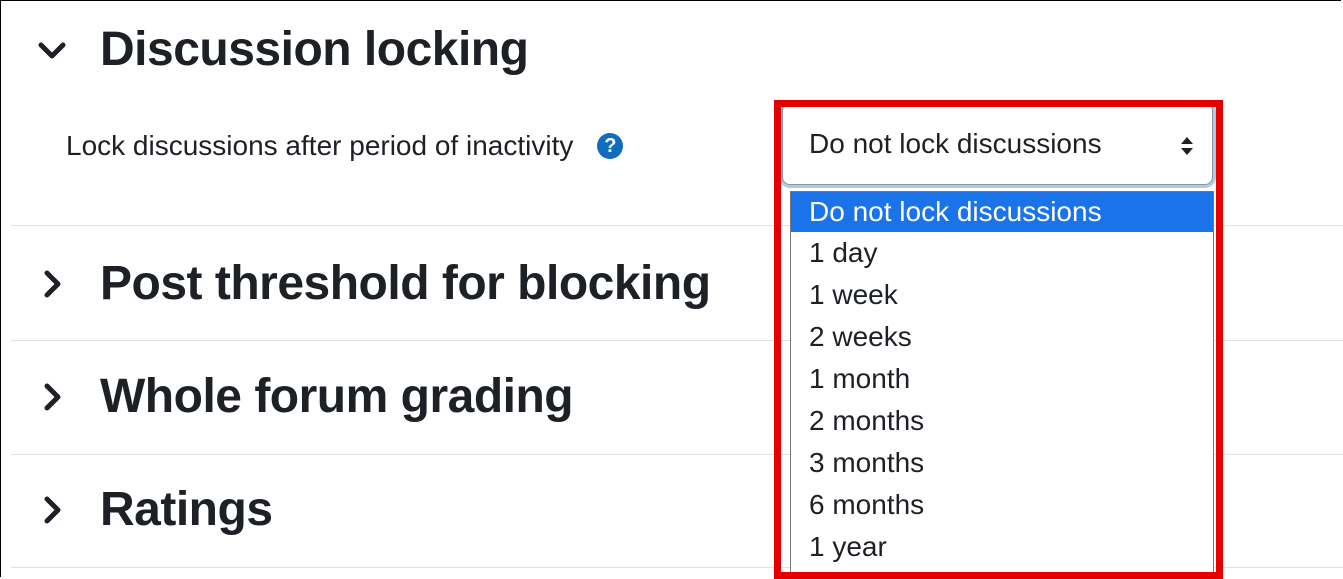  What do you see at coordinates (1002, 337) in the screenshot?
I see `dropdown-option: 2 weeks` at bounding box center [1002, 337].